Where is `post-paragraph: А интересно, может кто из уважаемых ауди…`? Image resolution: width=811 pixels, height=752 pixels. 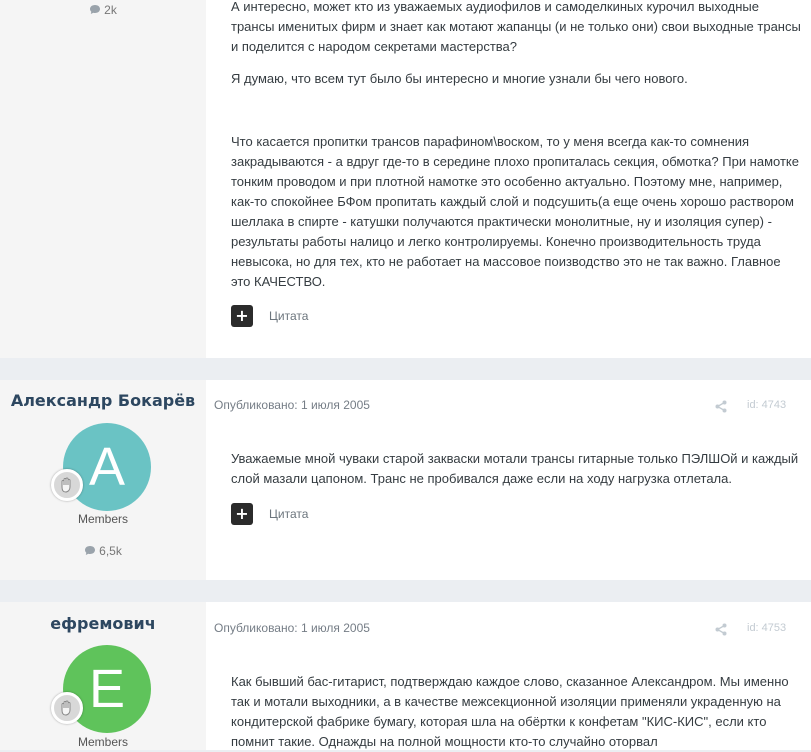 post-paragraph: А интересно, может кто из уважаемых ауди… is located at coordinates (516, 27).